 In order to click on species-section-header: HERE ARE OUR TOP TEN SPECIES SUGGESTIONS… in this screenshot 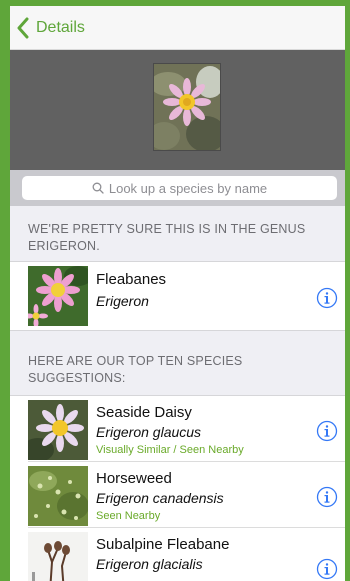, I will do `click(177, 363)`.